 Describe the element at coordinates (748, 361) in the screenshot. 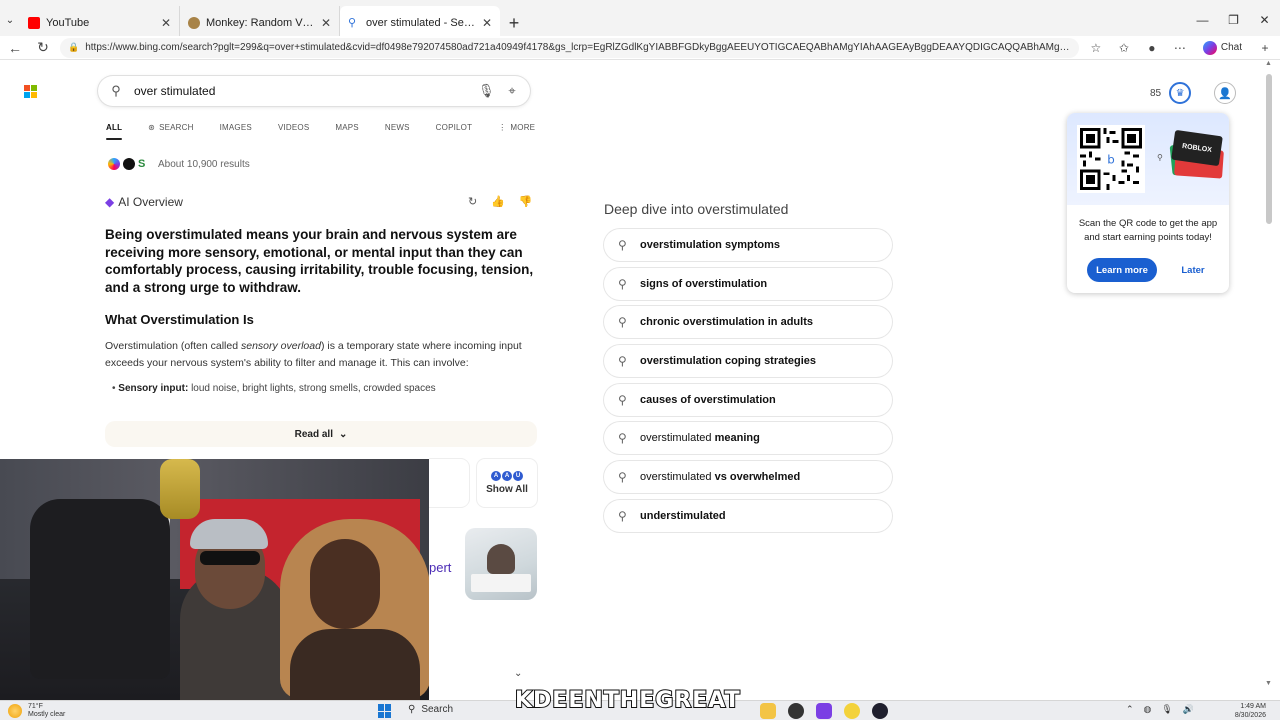

I see `related-search-item: ⚲ overstimulation coping strategies` at that location.